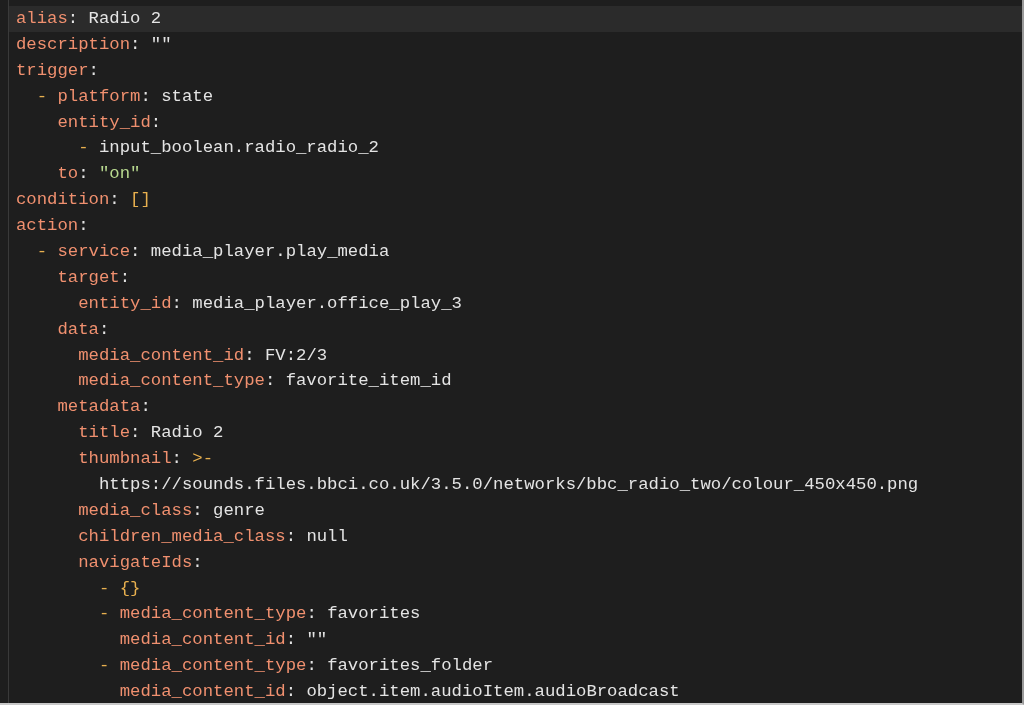  What do you see at coordinates (228, 148) in the screenshot?
I see `code-line: - input_boolean.radio_radio_2` at bounding box center [228, 148].